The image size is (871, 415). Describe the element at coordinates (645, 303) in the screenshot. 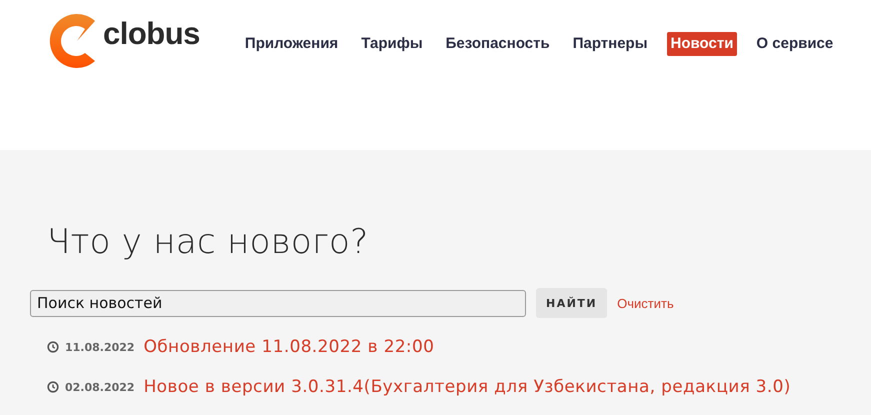

I see `clear-link: Очистить` at that location.